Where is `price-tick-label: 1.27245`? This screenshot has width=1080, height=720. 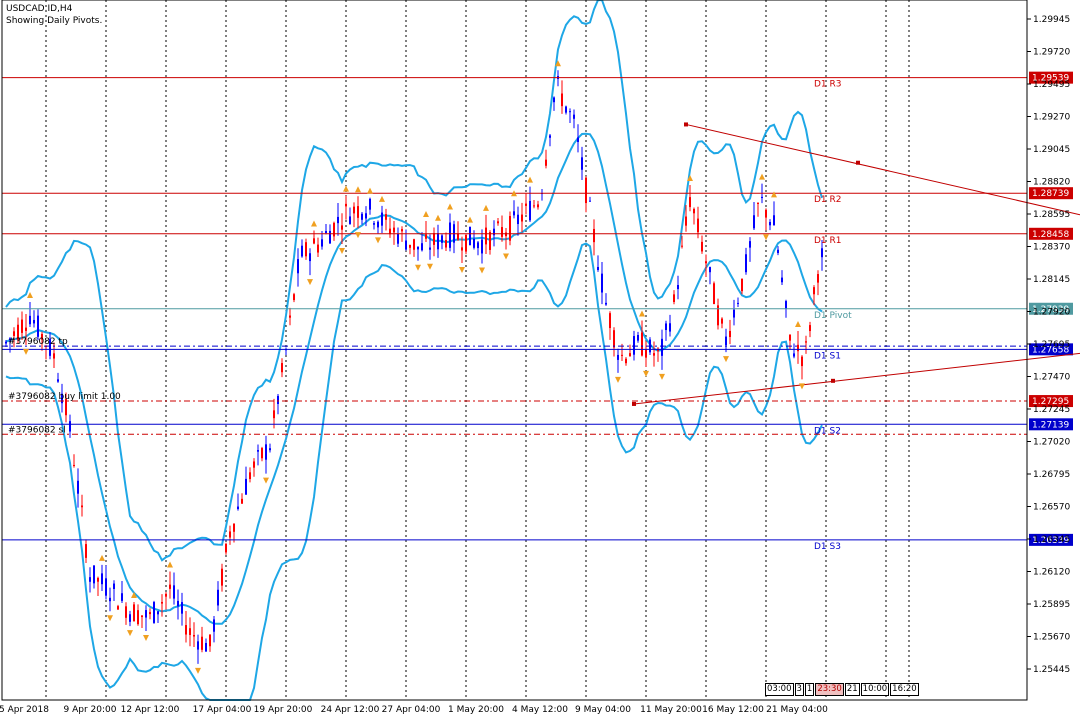
price-tick-label: 1.27245 is located at coordinates (1051, 410).